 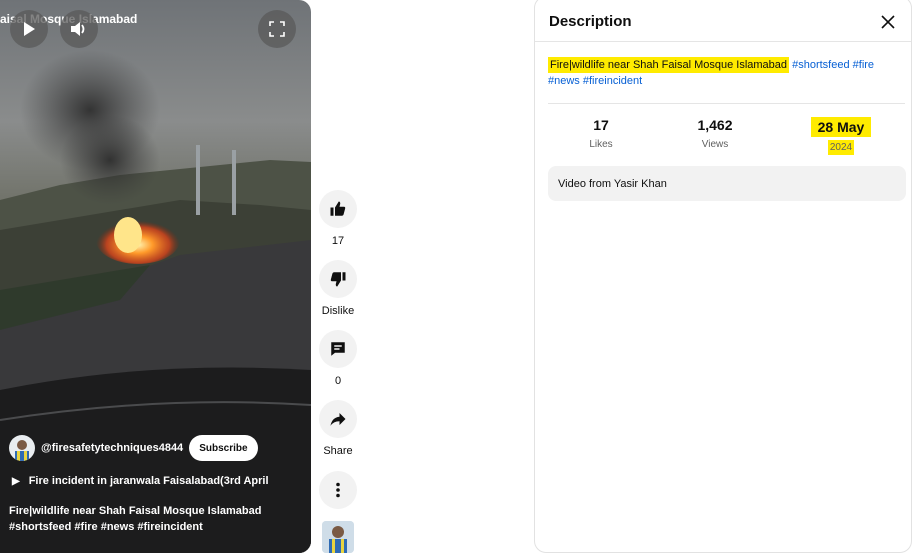 What do you see at coordinates (338, 311) in the screenshot?
I see `dislike-label: Dislike` at bounding box center [338, 311].